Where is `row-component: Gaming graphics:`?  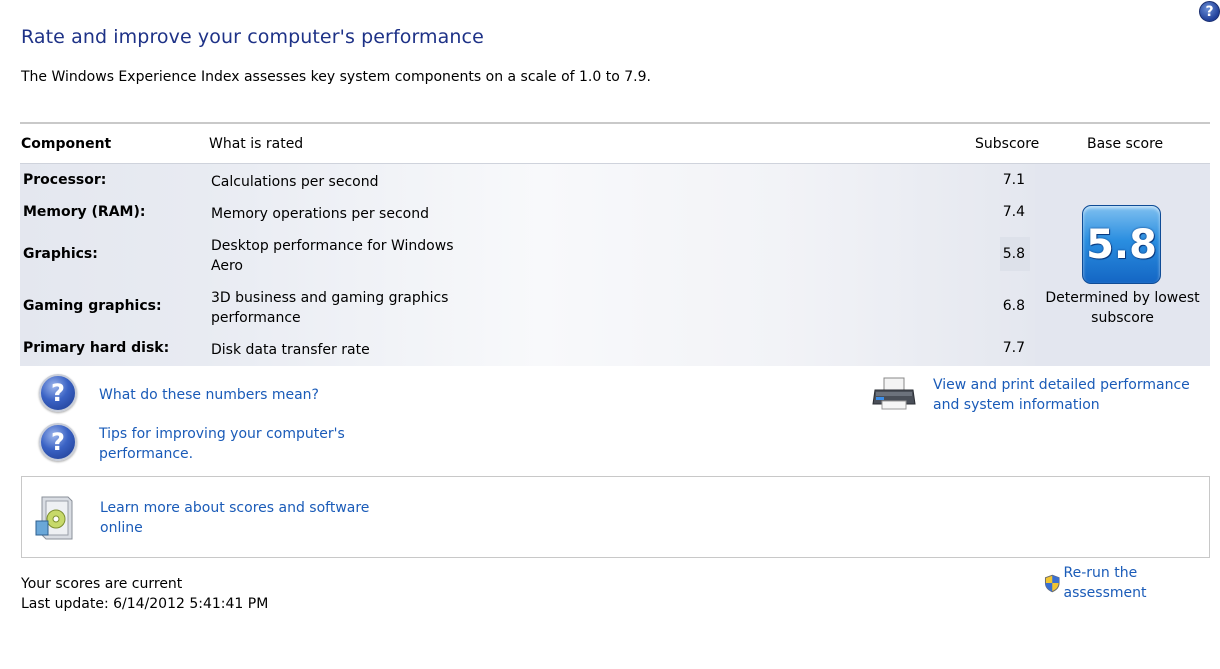
row-component: Gaming graphics: is located at coordinates (92, 306).